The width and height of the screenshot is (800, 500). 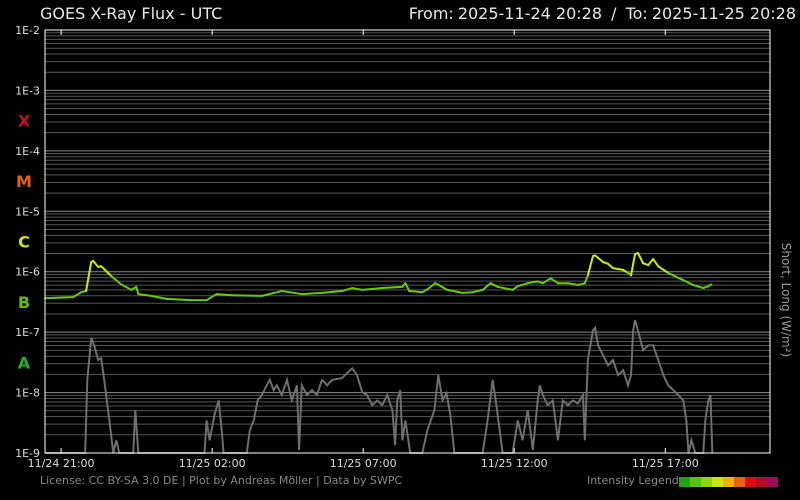 I want to click on x-tick-label: 11/24 21:00, so click(x=61, y=463).